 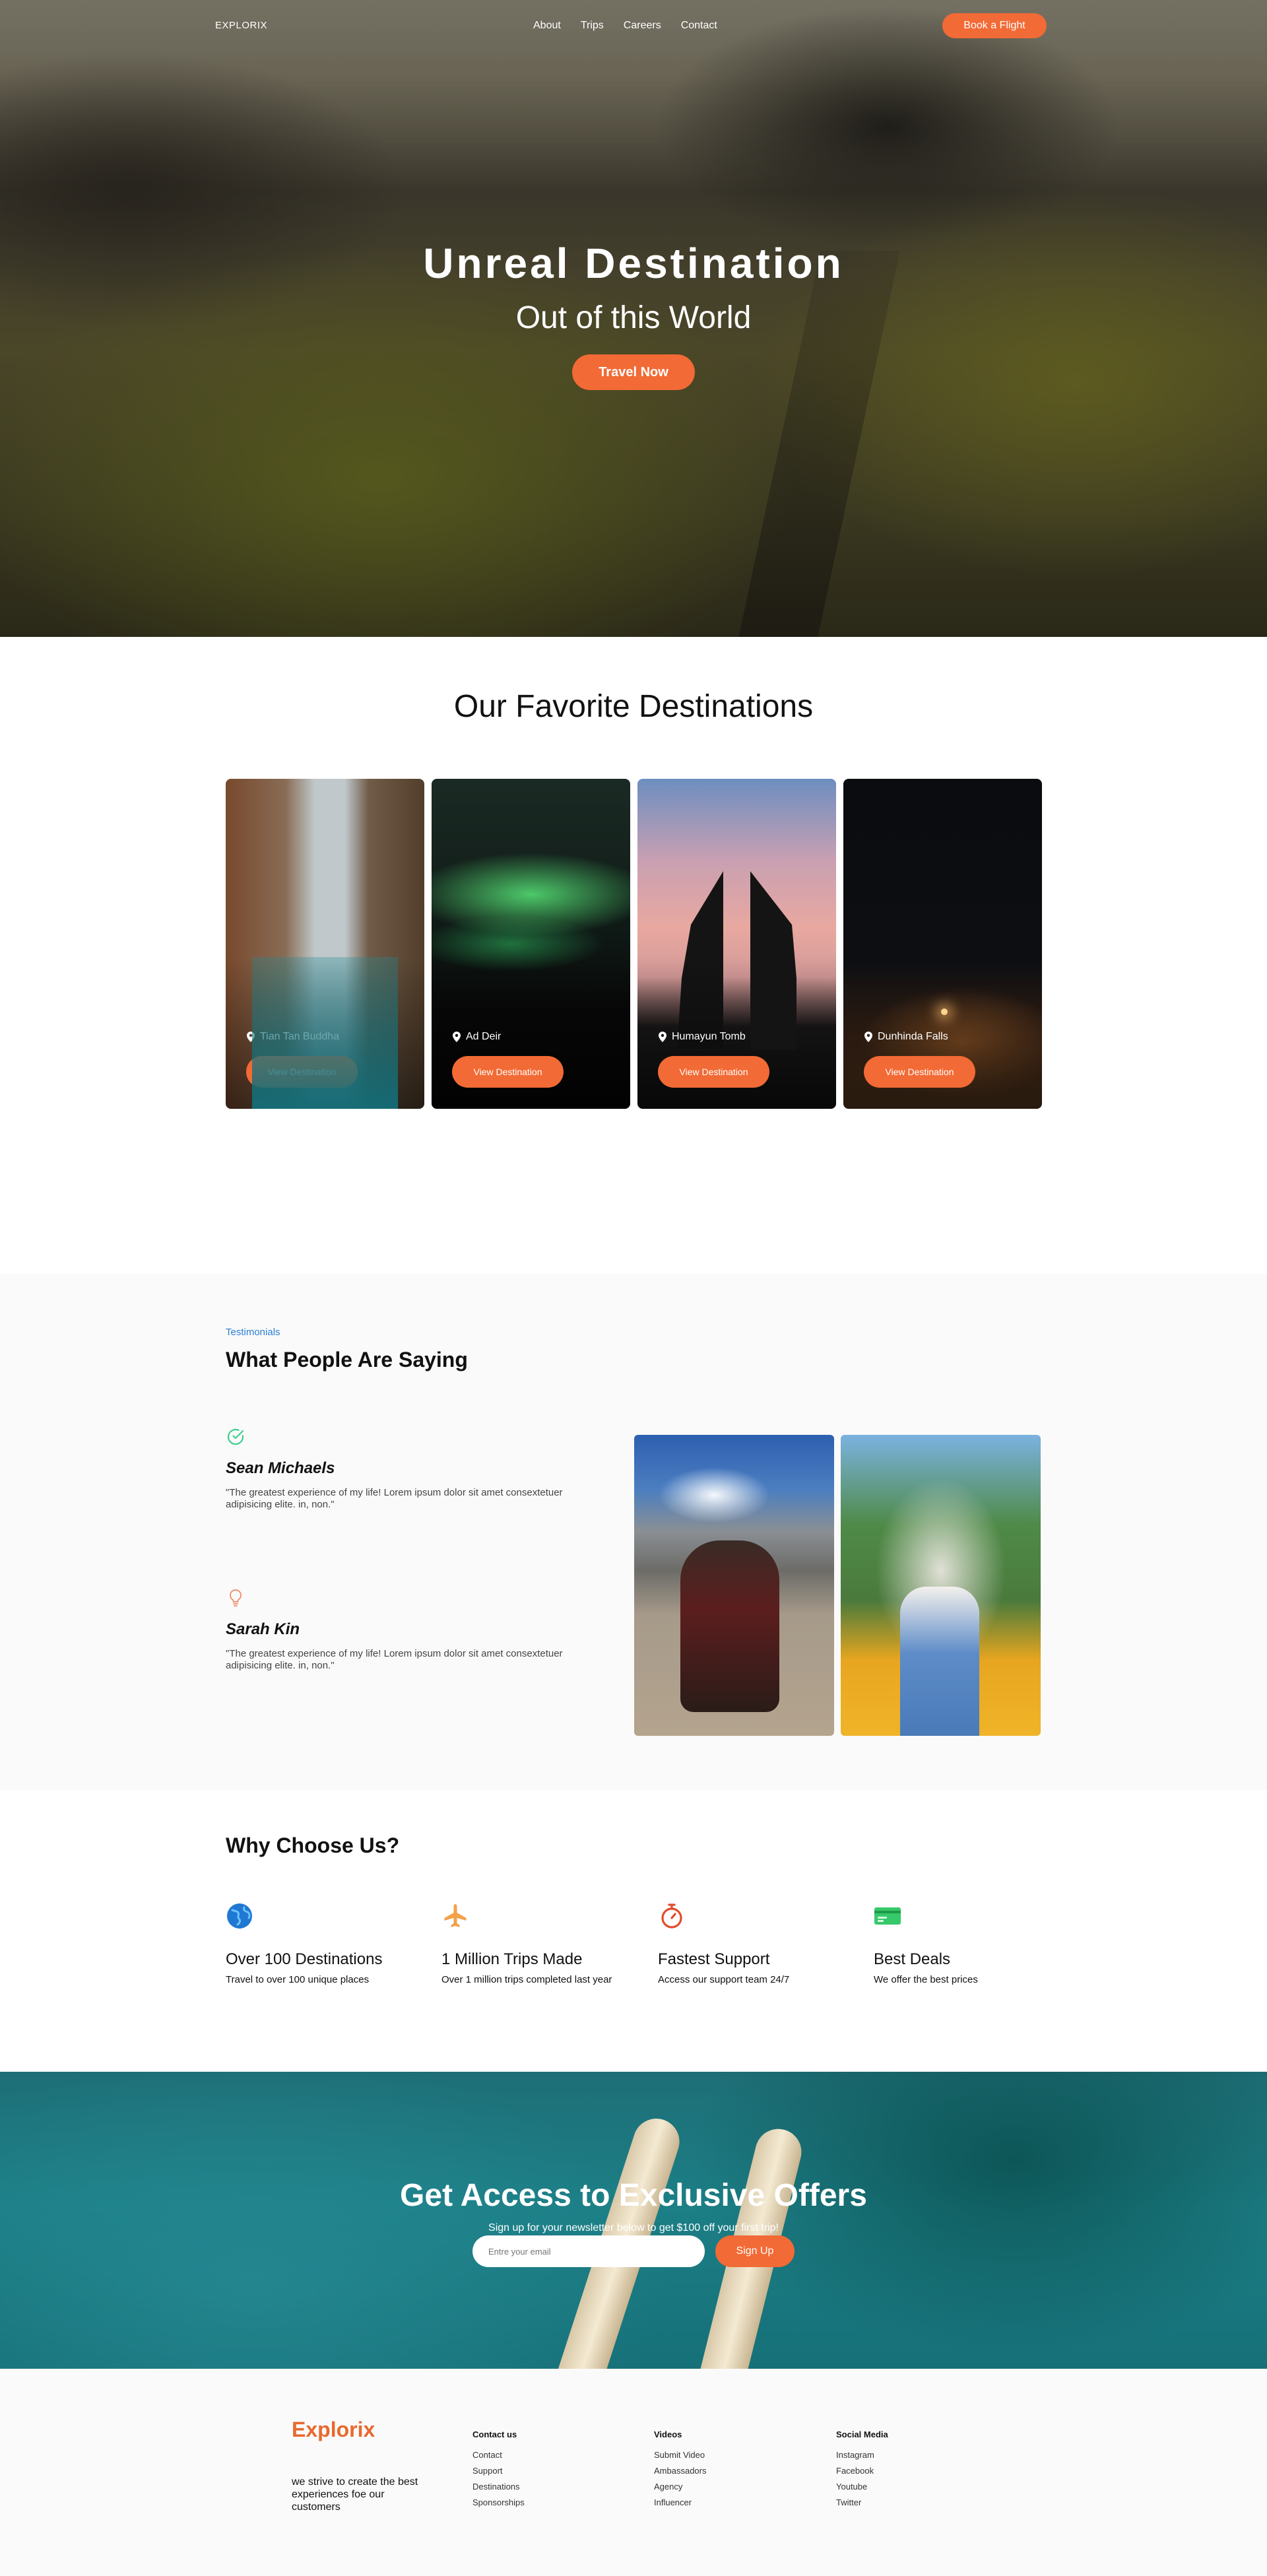 I want to click on nav-link-careers: Careers, so click(x=642, y=26).